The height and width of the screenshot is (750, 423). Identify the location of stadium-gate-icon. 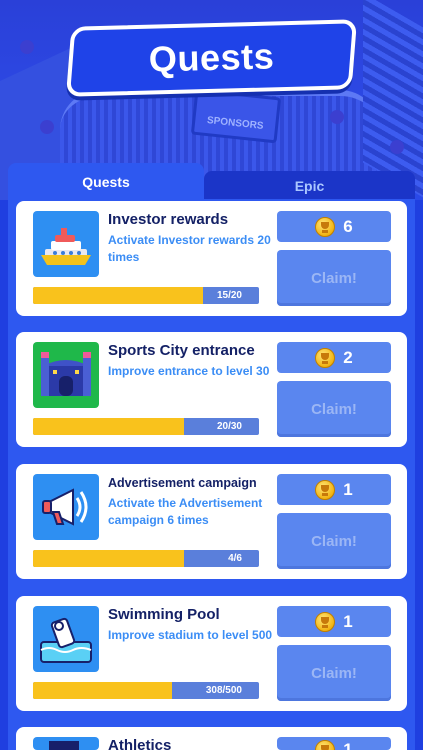
(66, 375).